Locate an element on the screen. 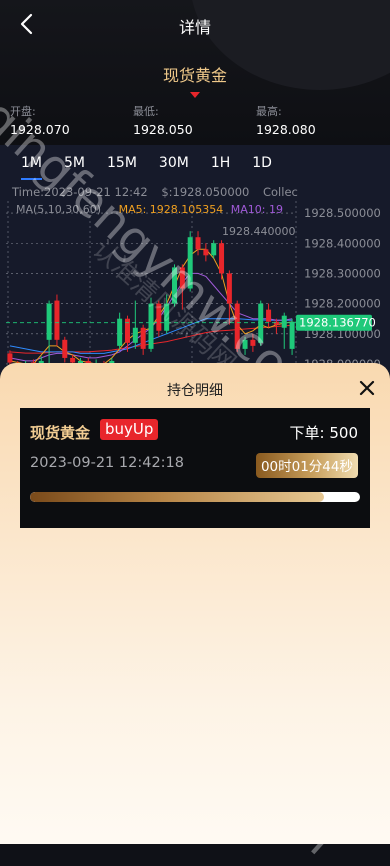 This screenshot has height=866, width=390. symbol-selector: 现货黄金 is located at coordinates (195, 80).